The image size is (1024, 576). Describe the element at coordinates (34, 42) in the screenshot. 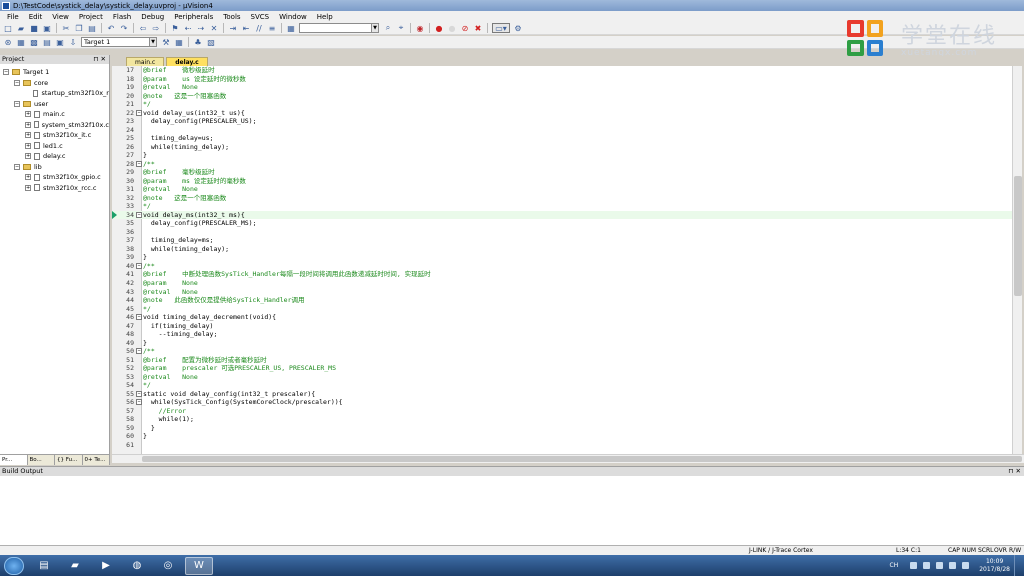

I see `rebuild-icon: ▩` at that location.